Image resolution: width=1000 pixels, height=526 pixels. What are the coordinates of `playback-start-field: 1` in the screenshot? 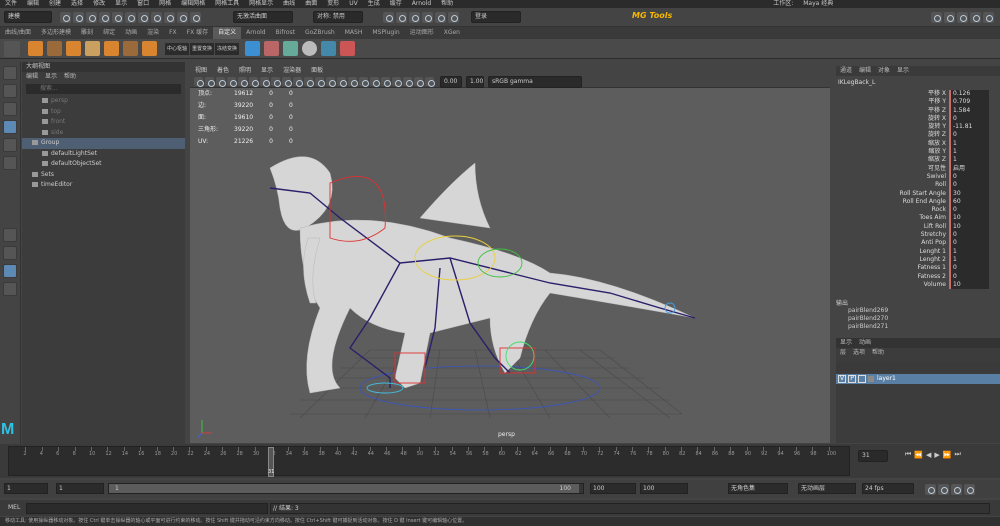 It's located at (80, 488).